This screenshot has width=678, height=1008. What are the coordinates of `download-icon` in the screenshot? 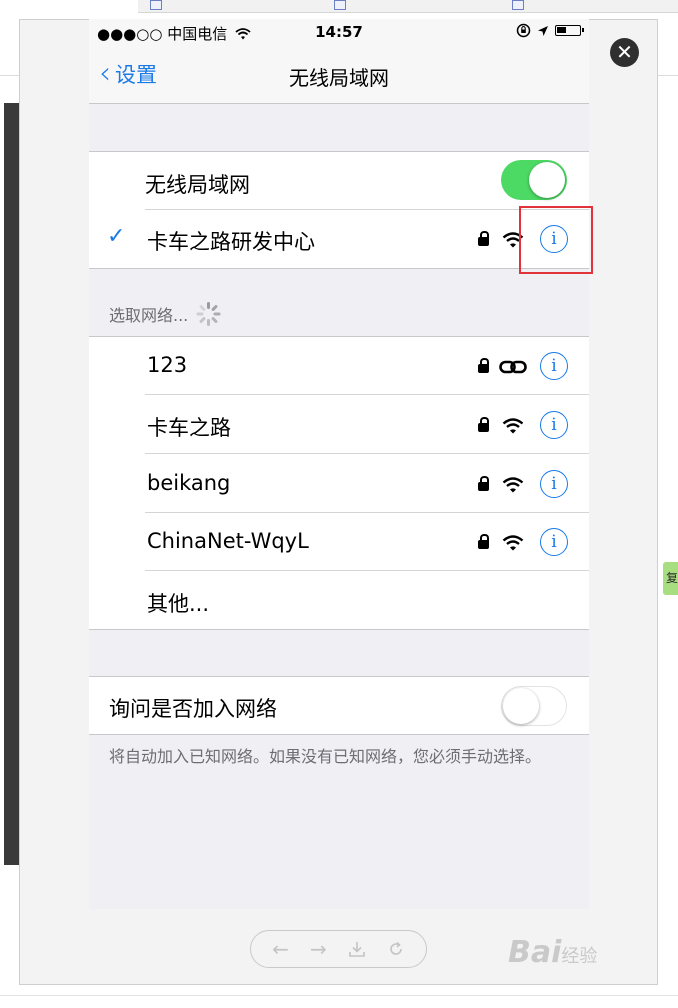 It's located at (357, 949).